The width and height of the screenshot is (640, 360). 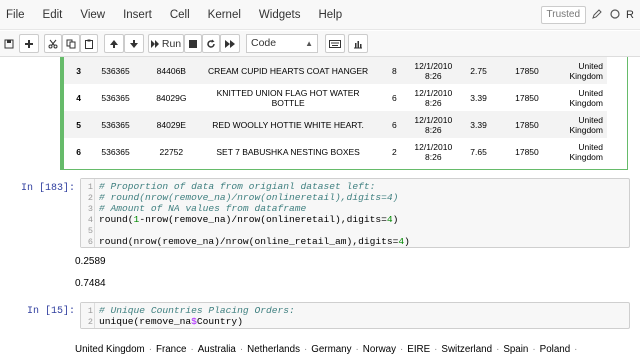 What do you see at coordinates (116, 219) in the screenshot?
I see `code-token: round(` at bounding box center [116, 219].